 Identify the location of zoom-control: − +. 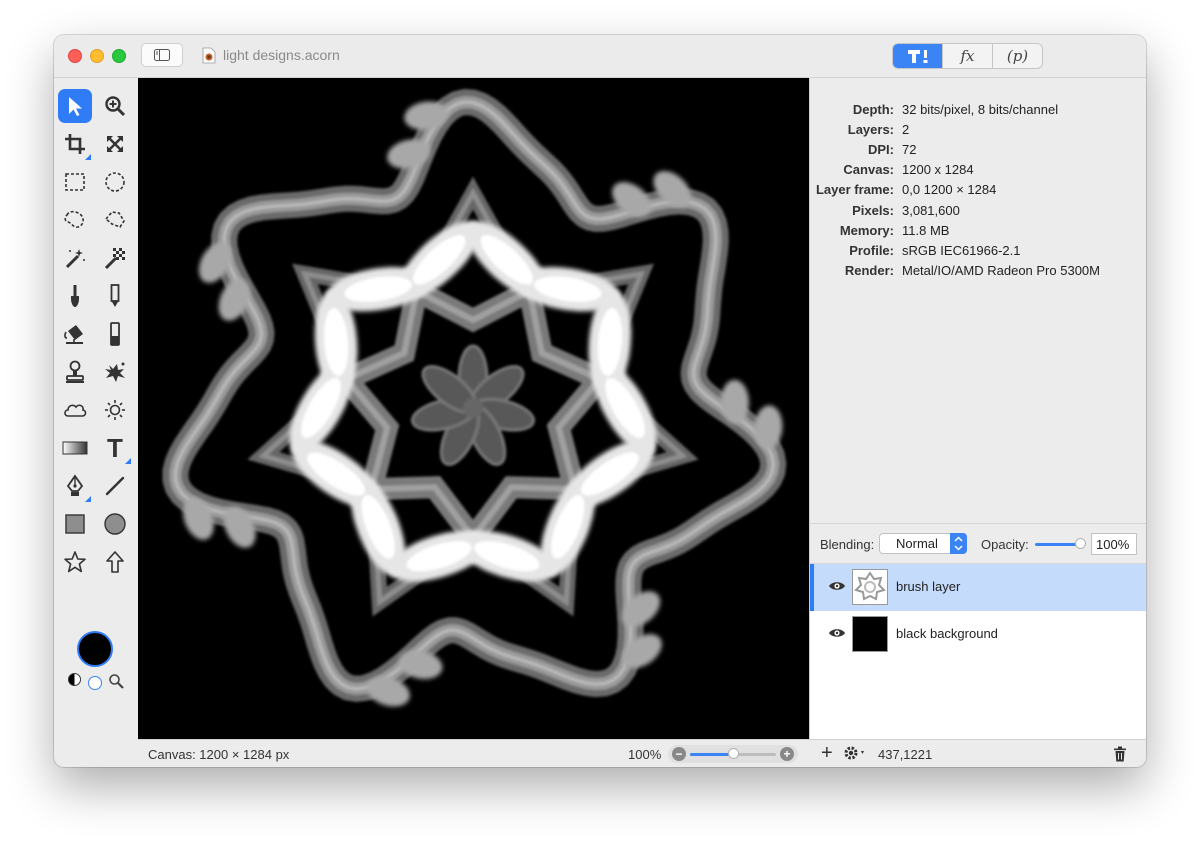
(733, 754).